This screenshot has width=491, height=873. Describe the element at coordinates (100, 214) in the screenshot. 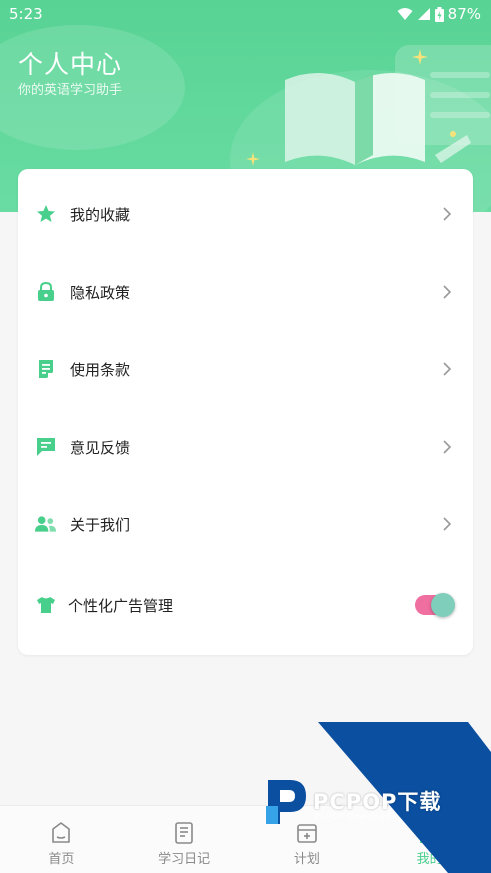

I see `menu-label: 我的收藏` at that location.